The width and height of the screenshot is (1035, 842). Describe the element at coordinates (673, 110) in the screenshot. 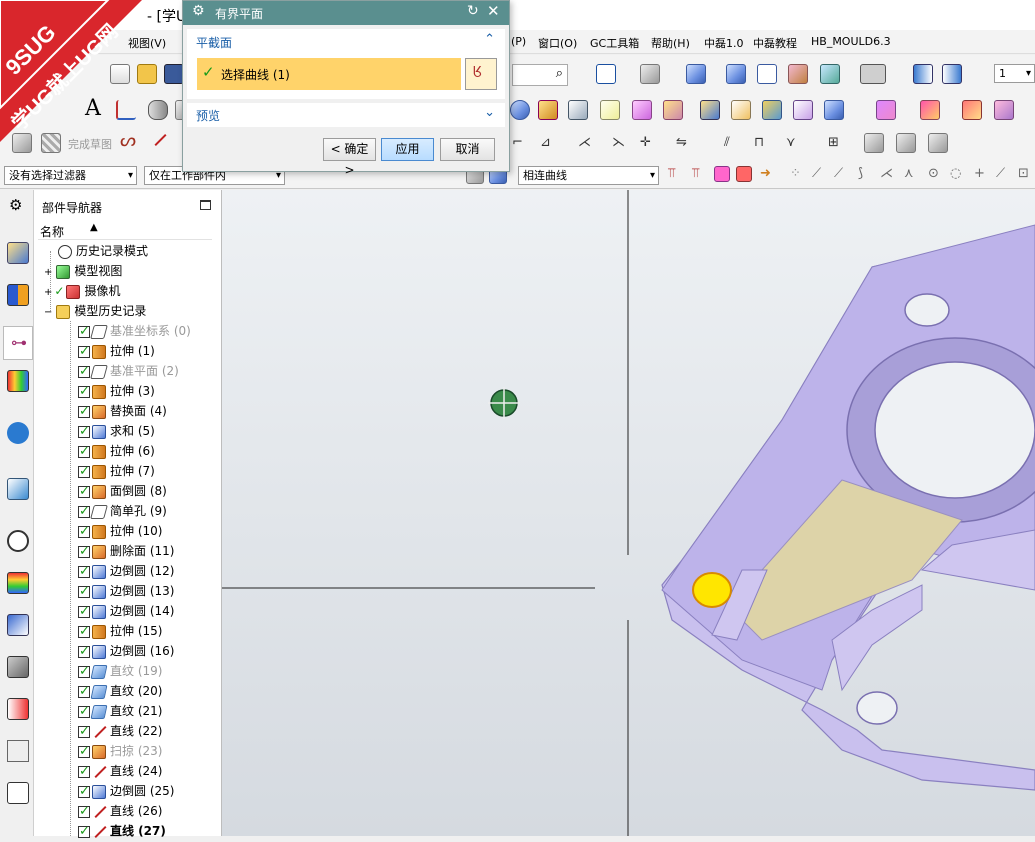

I see `scale-icon` at that location.